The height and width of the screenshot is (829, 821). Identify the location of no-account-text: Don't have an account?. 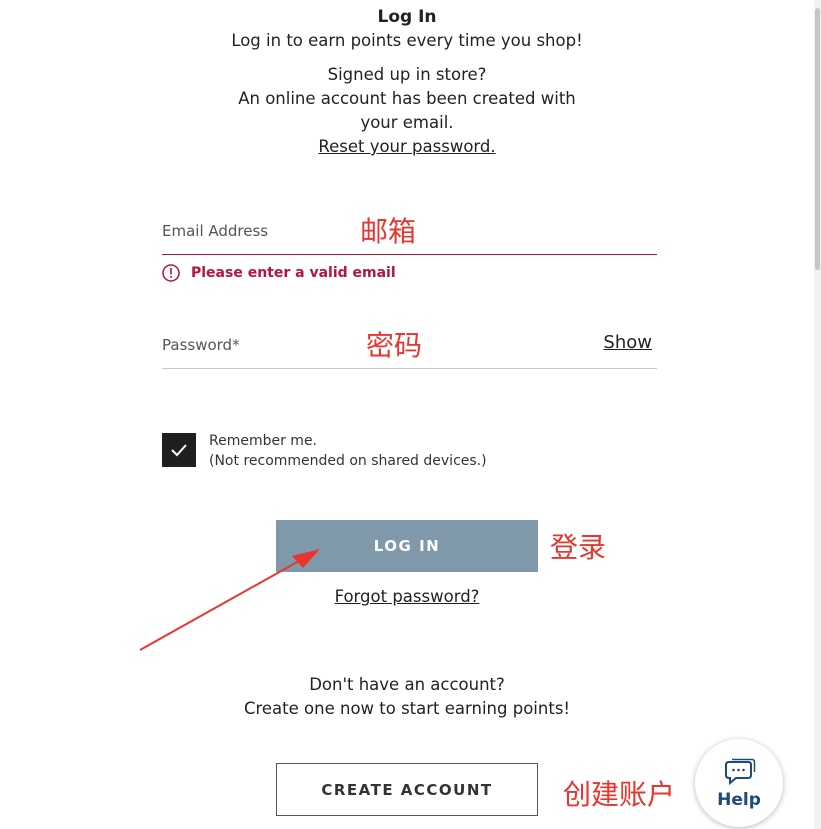
(407, 684).